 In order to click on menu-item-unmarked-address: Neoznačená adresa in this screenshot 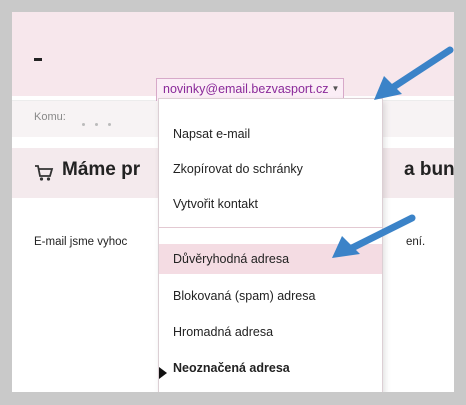, I will do `click(270, 368)`.